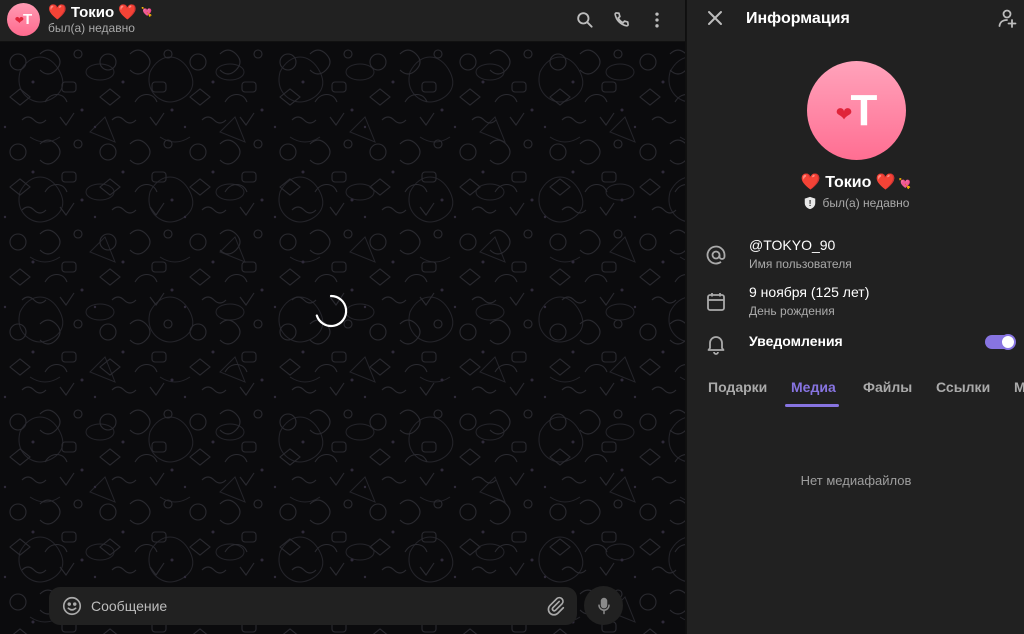 This screenshot has height=634, width=1024. What do you see at coordinates (57, 12) in the screenshot?
I see `title-heart-icon: ❤️` at bounding box center [57, 12].